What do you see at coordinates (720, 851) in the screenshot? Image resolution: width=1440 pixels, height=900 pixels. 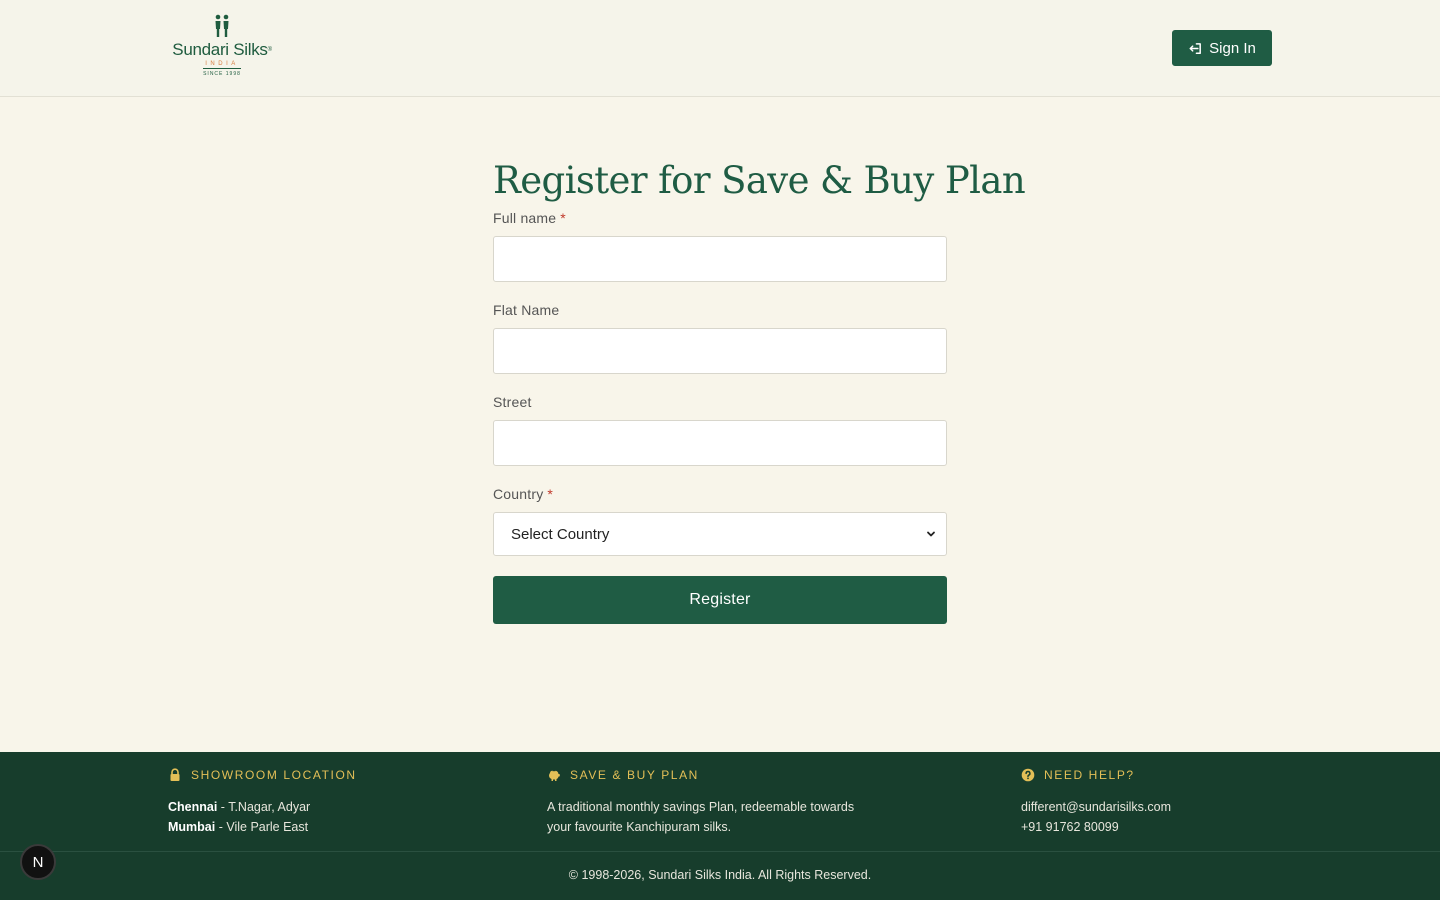 I see `footer-divider` at bounding box center [720, 851].